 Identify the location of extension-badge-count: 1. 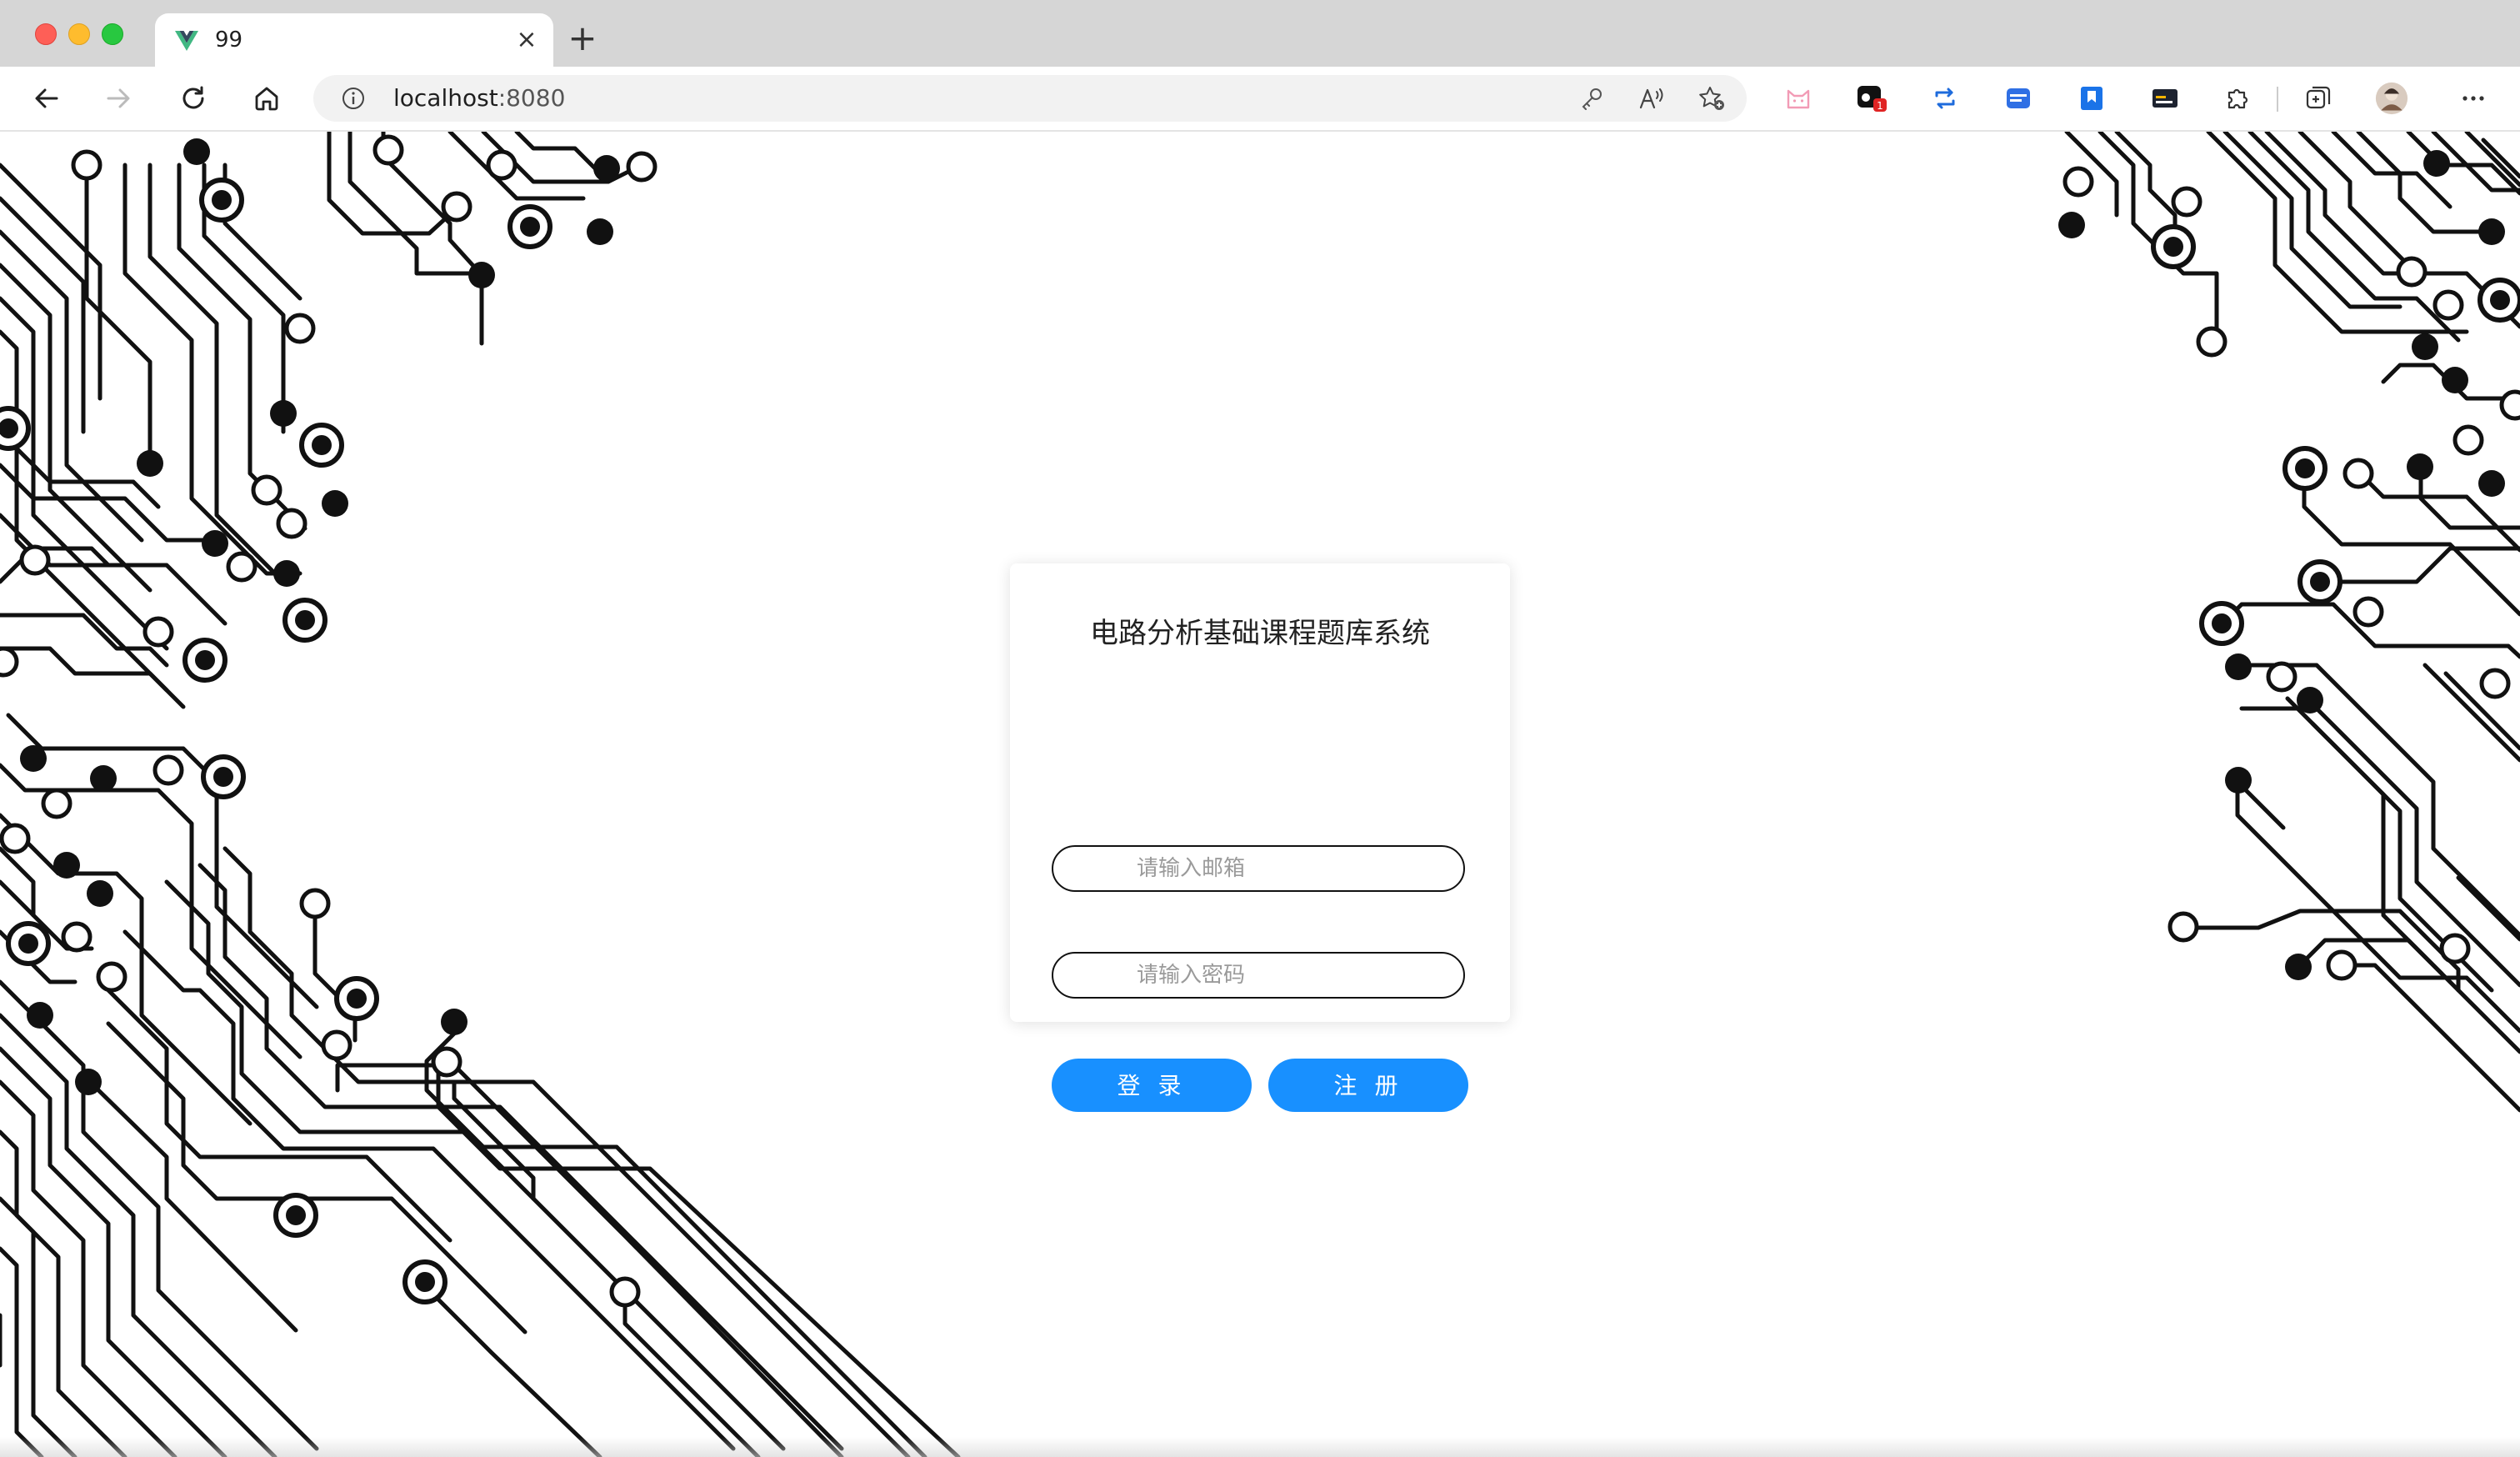
(1880, 106).